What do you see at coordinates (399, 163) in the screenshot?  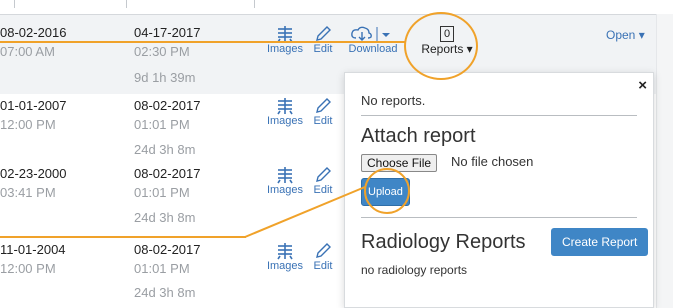 I see `choose-file-button: Choose File` at bounding box center [399, 163].